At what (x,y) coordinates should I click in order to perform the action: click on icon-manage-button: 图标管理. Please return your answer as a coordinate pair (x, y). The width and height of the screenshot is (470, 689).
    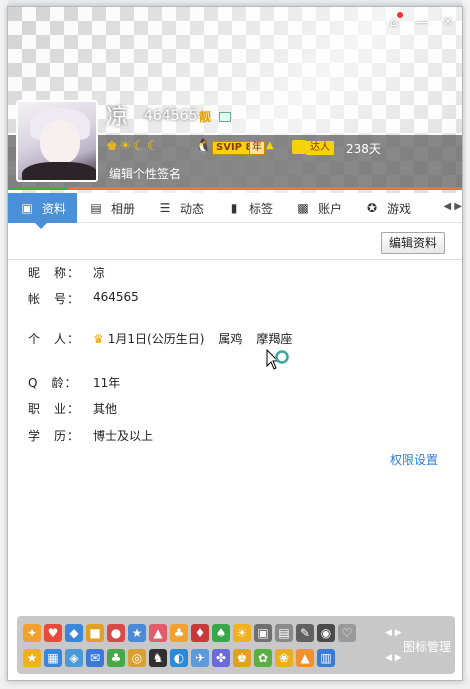
    Looking at the image, I should click on (427, 646).